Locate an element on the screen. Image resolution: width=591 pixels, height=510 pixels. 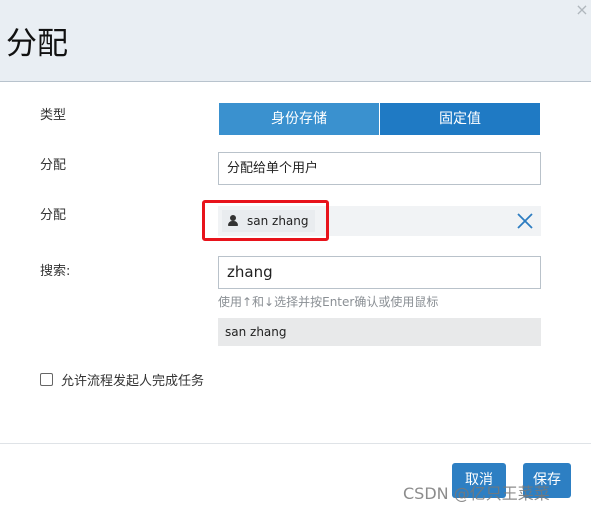
initiator-complete-checkbox is located at coordinates (46, 379).